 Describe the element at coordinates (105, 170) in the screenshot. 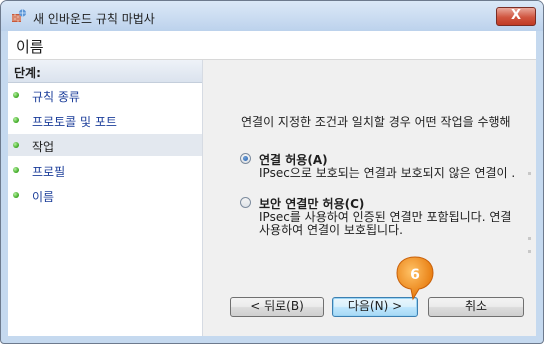

I see `step-profile: 프로필` at that location.